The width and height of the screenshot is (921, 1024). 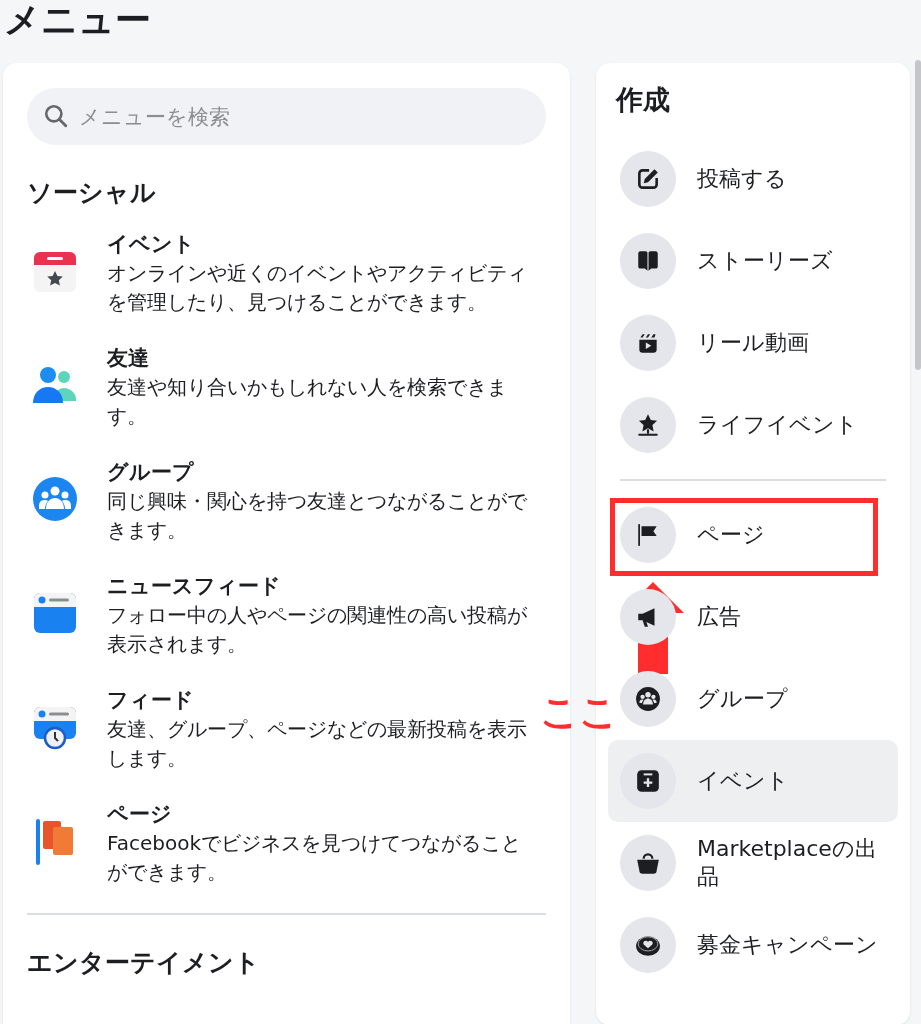 I want to click on section-heading: ソーシャル, so click(x=92, y=193).